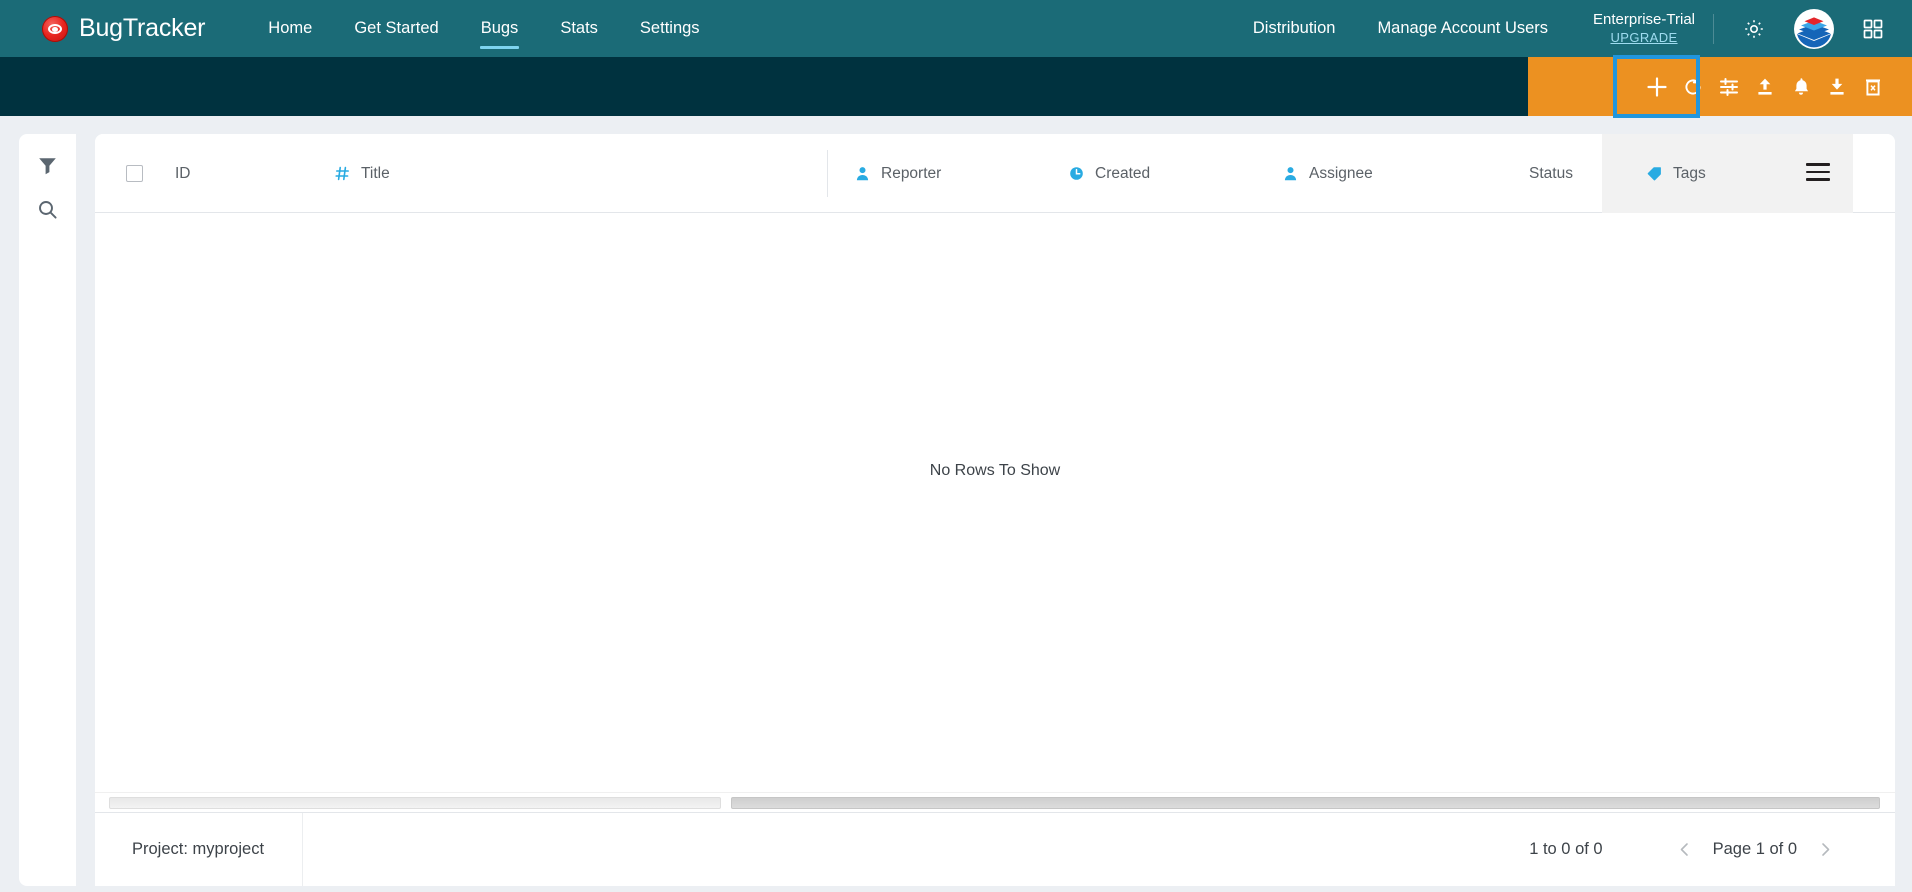  I want to click on nav-item-manage-account-users: Manage Account Users, so click(1462, 28).